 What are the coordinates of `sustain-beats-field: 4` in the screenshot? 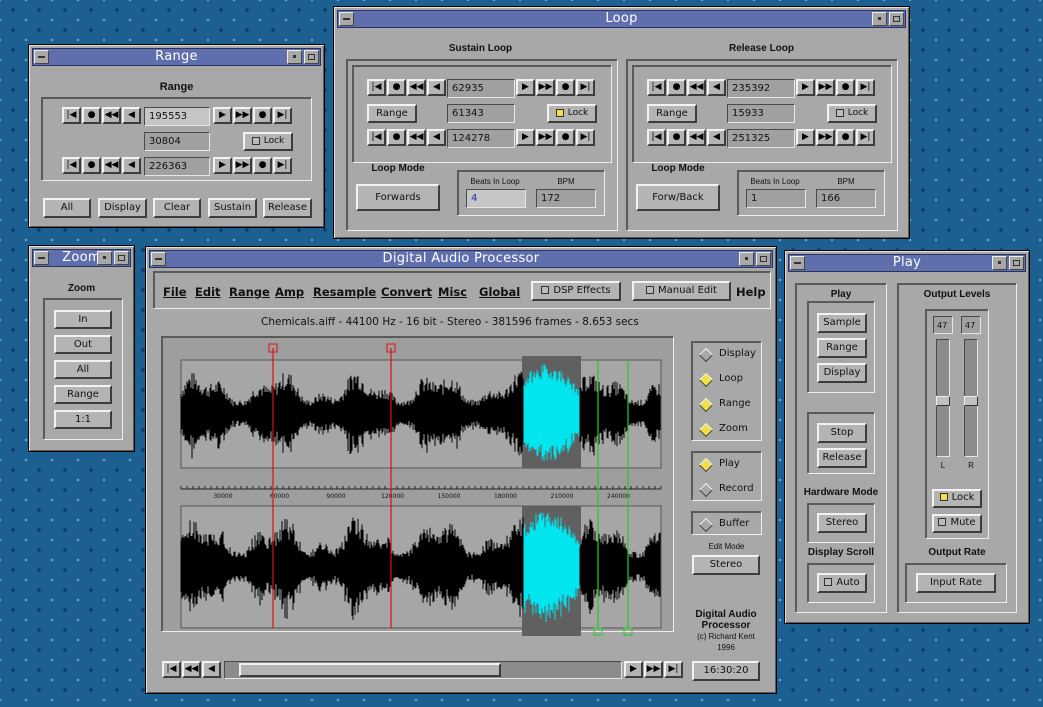 It's located at (496, 198).